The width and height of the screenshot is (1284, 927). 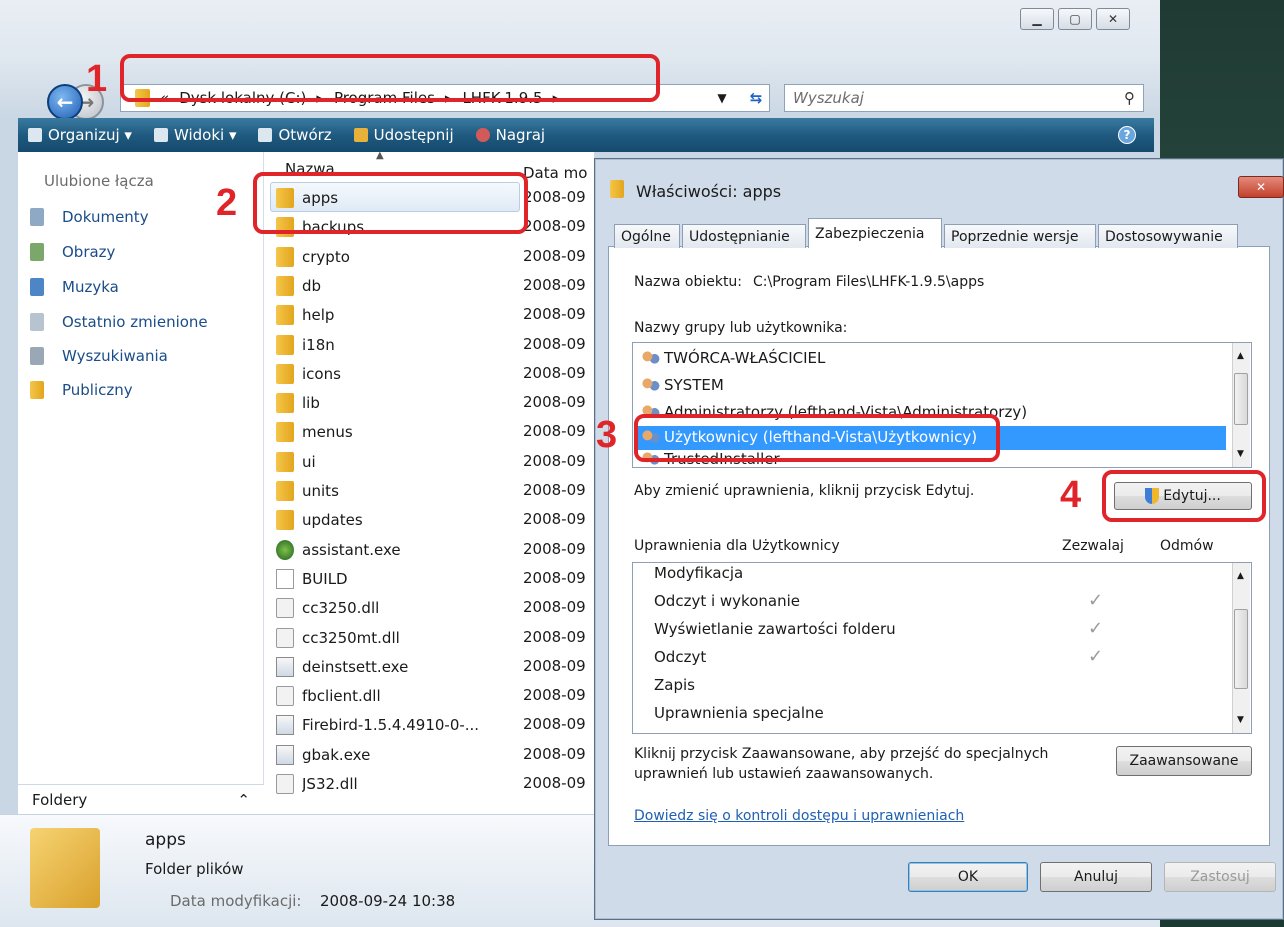 I want to click on file-row: fbclient.dll, so click(x=399, y=696).